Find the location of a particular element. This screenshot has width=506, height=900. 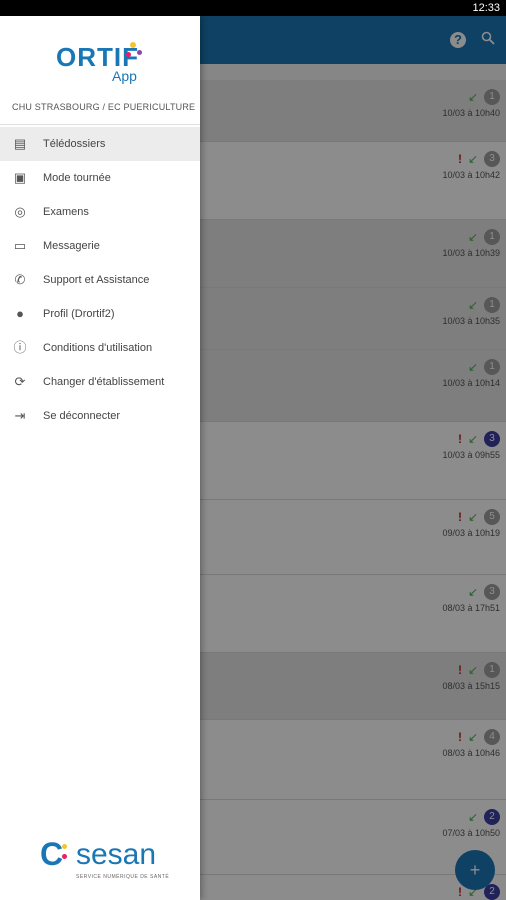

menu-item-label: Se déconnecter is located at coordinates (82, 416).